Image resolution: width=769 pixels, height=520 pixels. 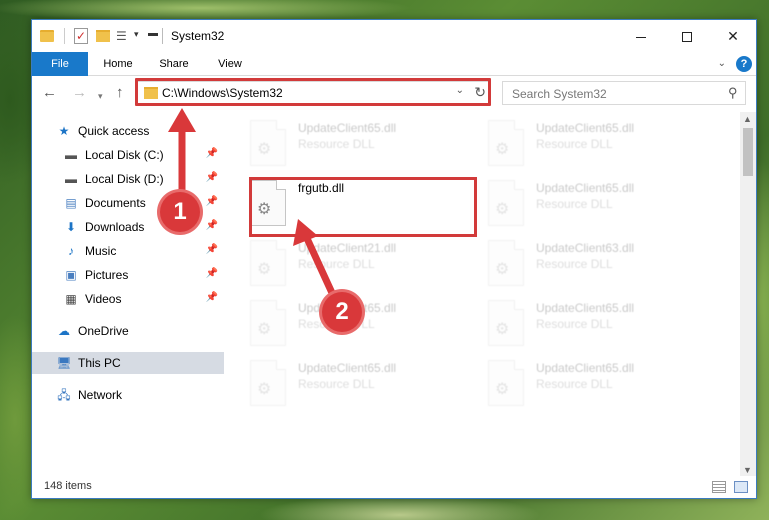 What do you see at coordinates (343, 262) in the screenshot?
I see `file-item: ⚙ UpdateClient21.dll Resource DLL` at bounding box center [343, 262].